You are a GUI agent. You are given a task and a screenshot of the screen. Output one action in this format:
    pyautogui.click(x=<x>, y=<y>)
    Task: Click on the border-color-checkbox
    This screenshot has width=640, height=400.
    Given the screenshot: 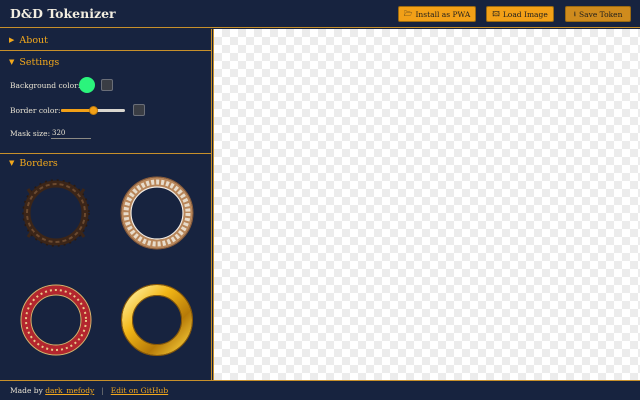 What is the action you would take?
    pyautogui.click(x=139, y=110)
    